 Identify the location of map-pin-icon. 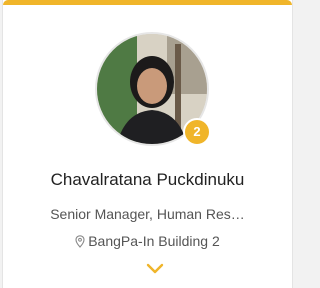
(80, 243).